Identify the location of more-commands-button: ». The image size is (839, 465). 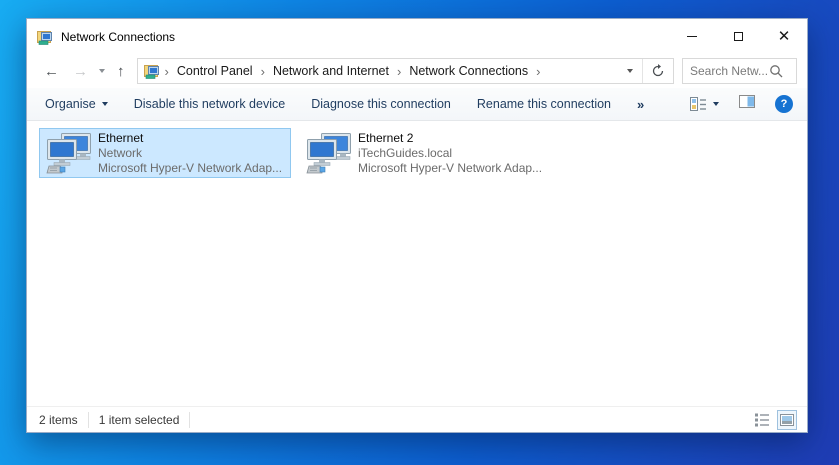
(640, 104).